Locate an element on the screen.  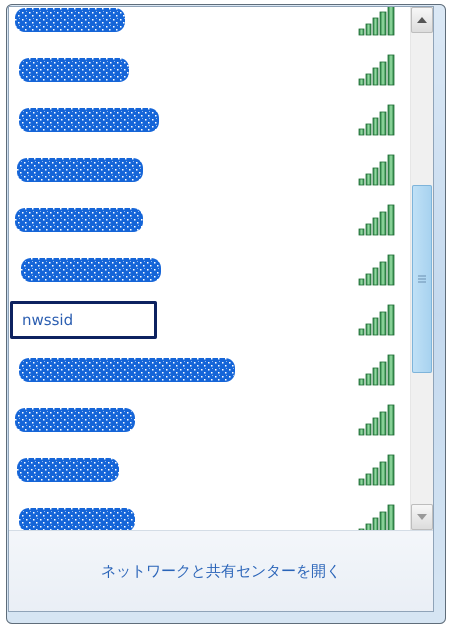
scrollbar is located at coordinates (421, 268).